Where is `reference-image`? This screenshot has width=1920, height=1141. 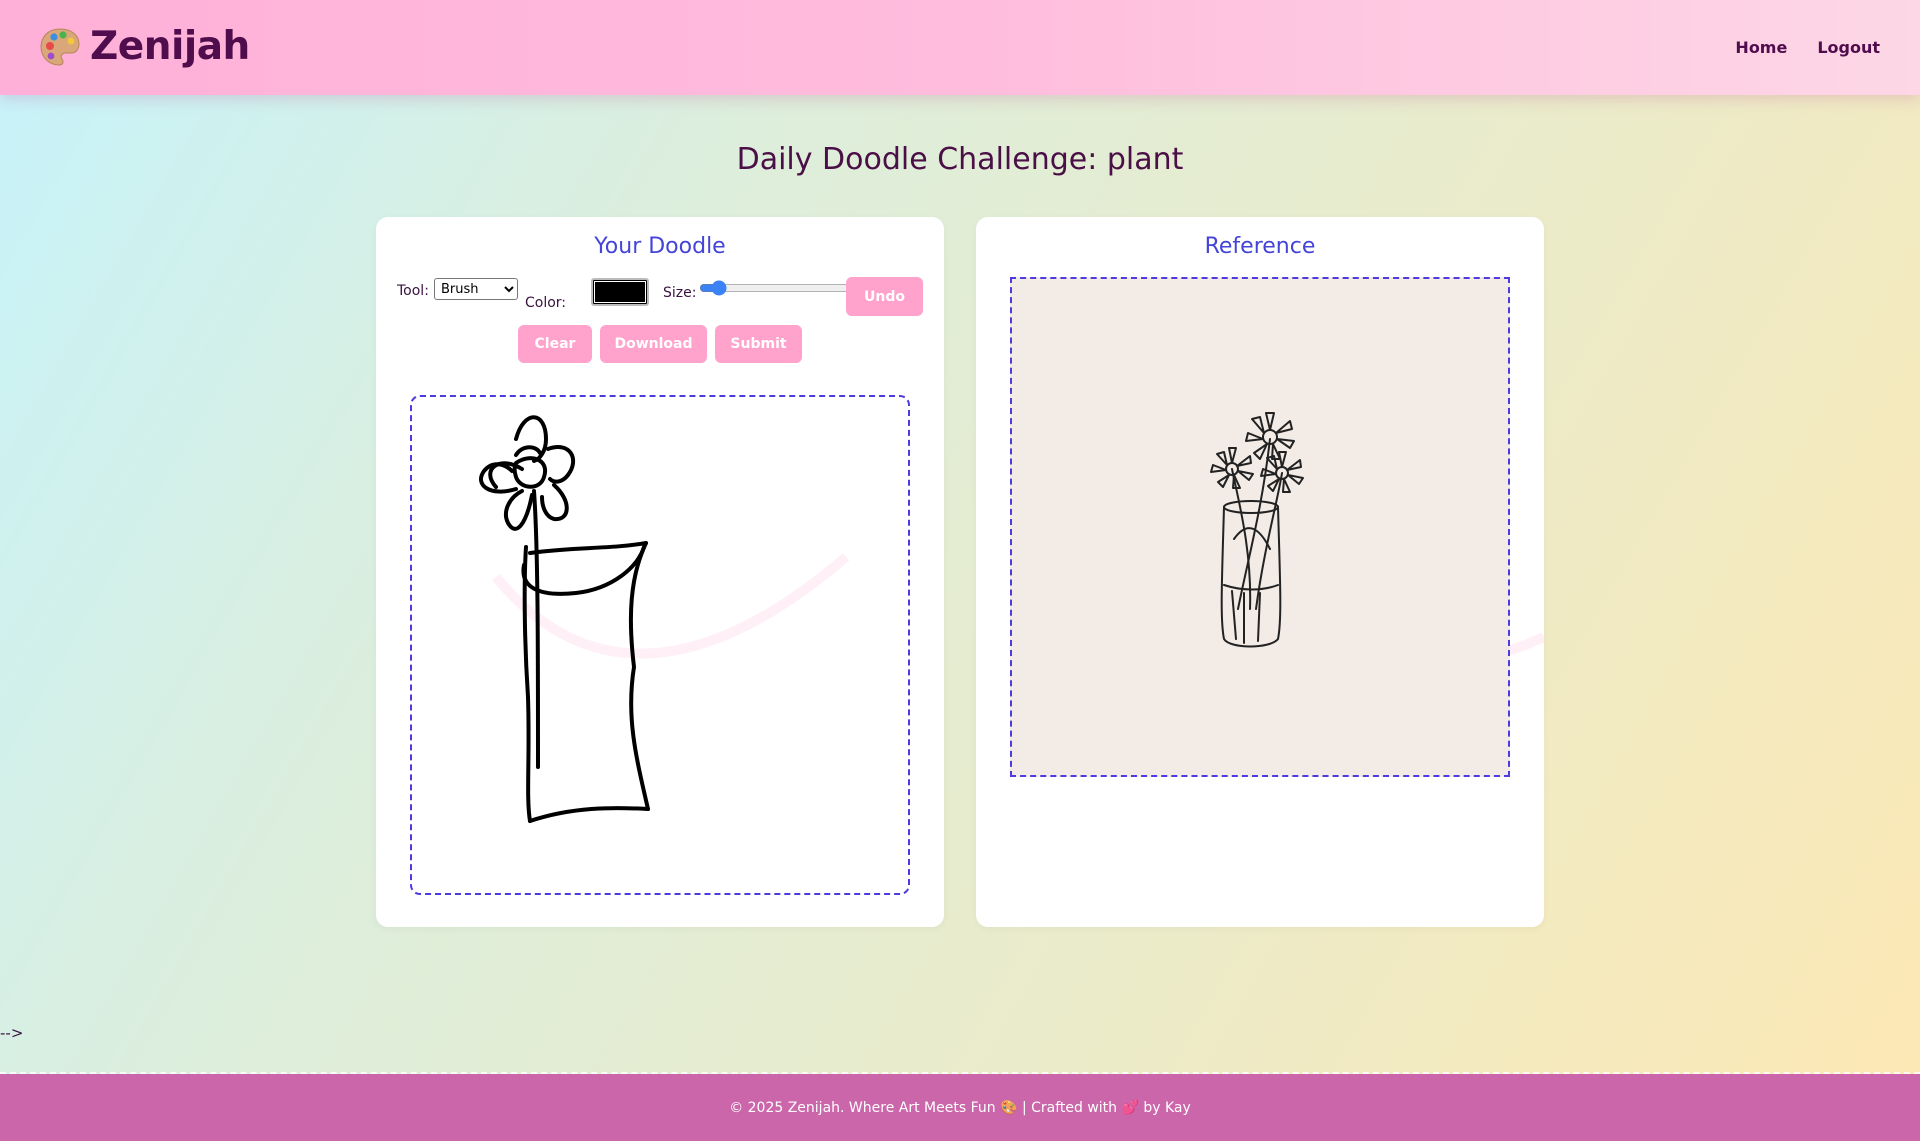 reference-image is located at coordinates (1260, 527).